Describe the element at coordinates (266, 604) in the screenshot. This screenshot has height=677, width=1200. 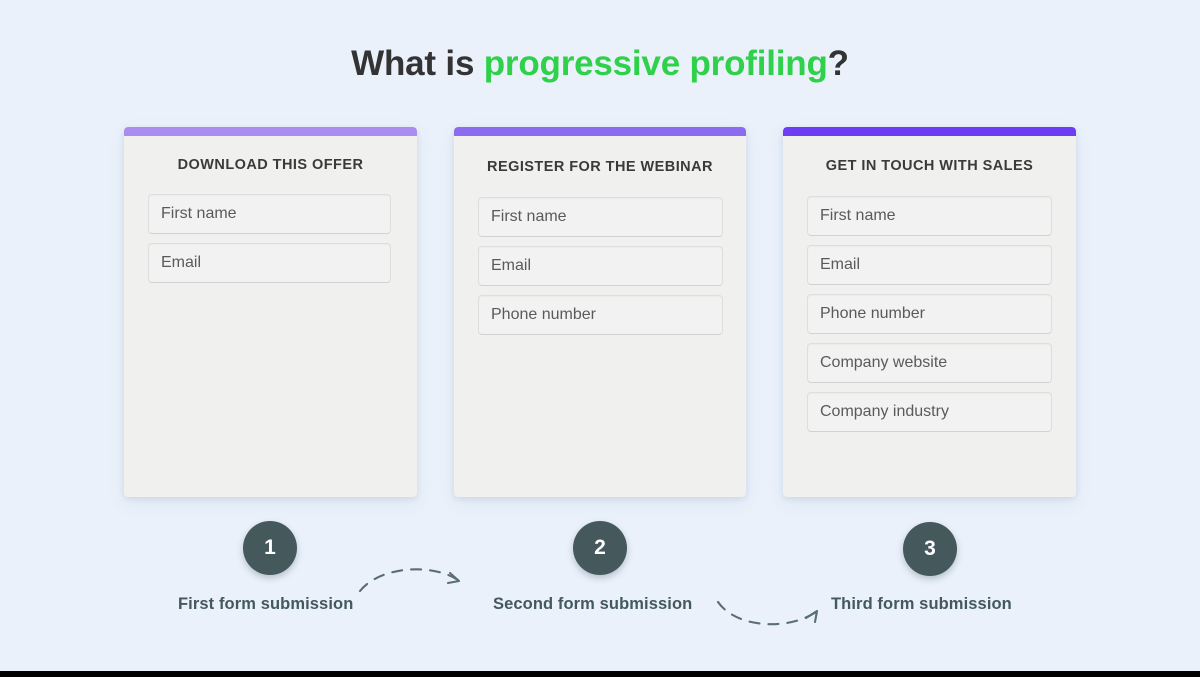
I see `step-caption-1: First form submission` at that location.